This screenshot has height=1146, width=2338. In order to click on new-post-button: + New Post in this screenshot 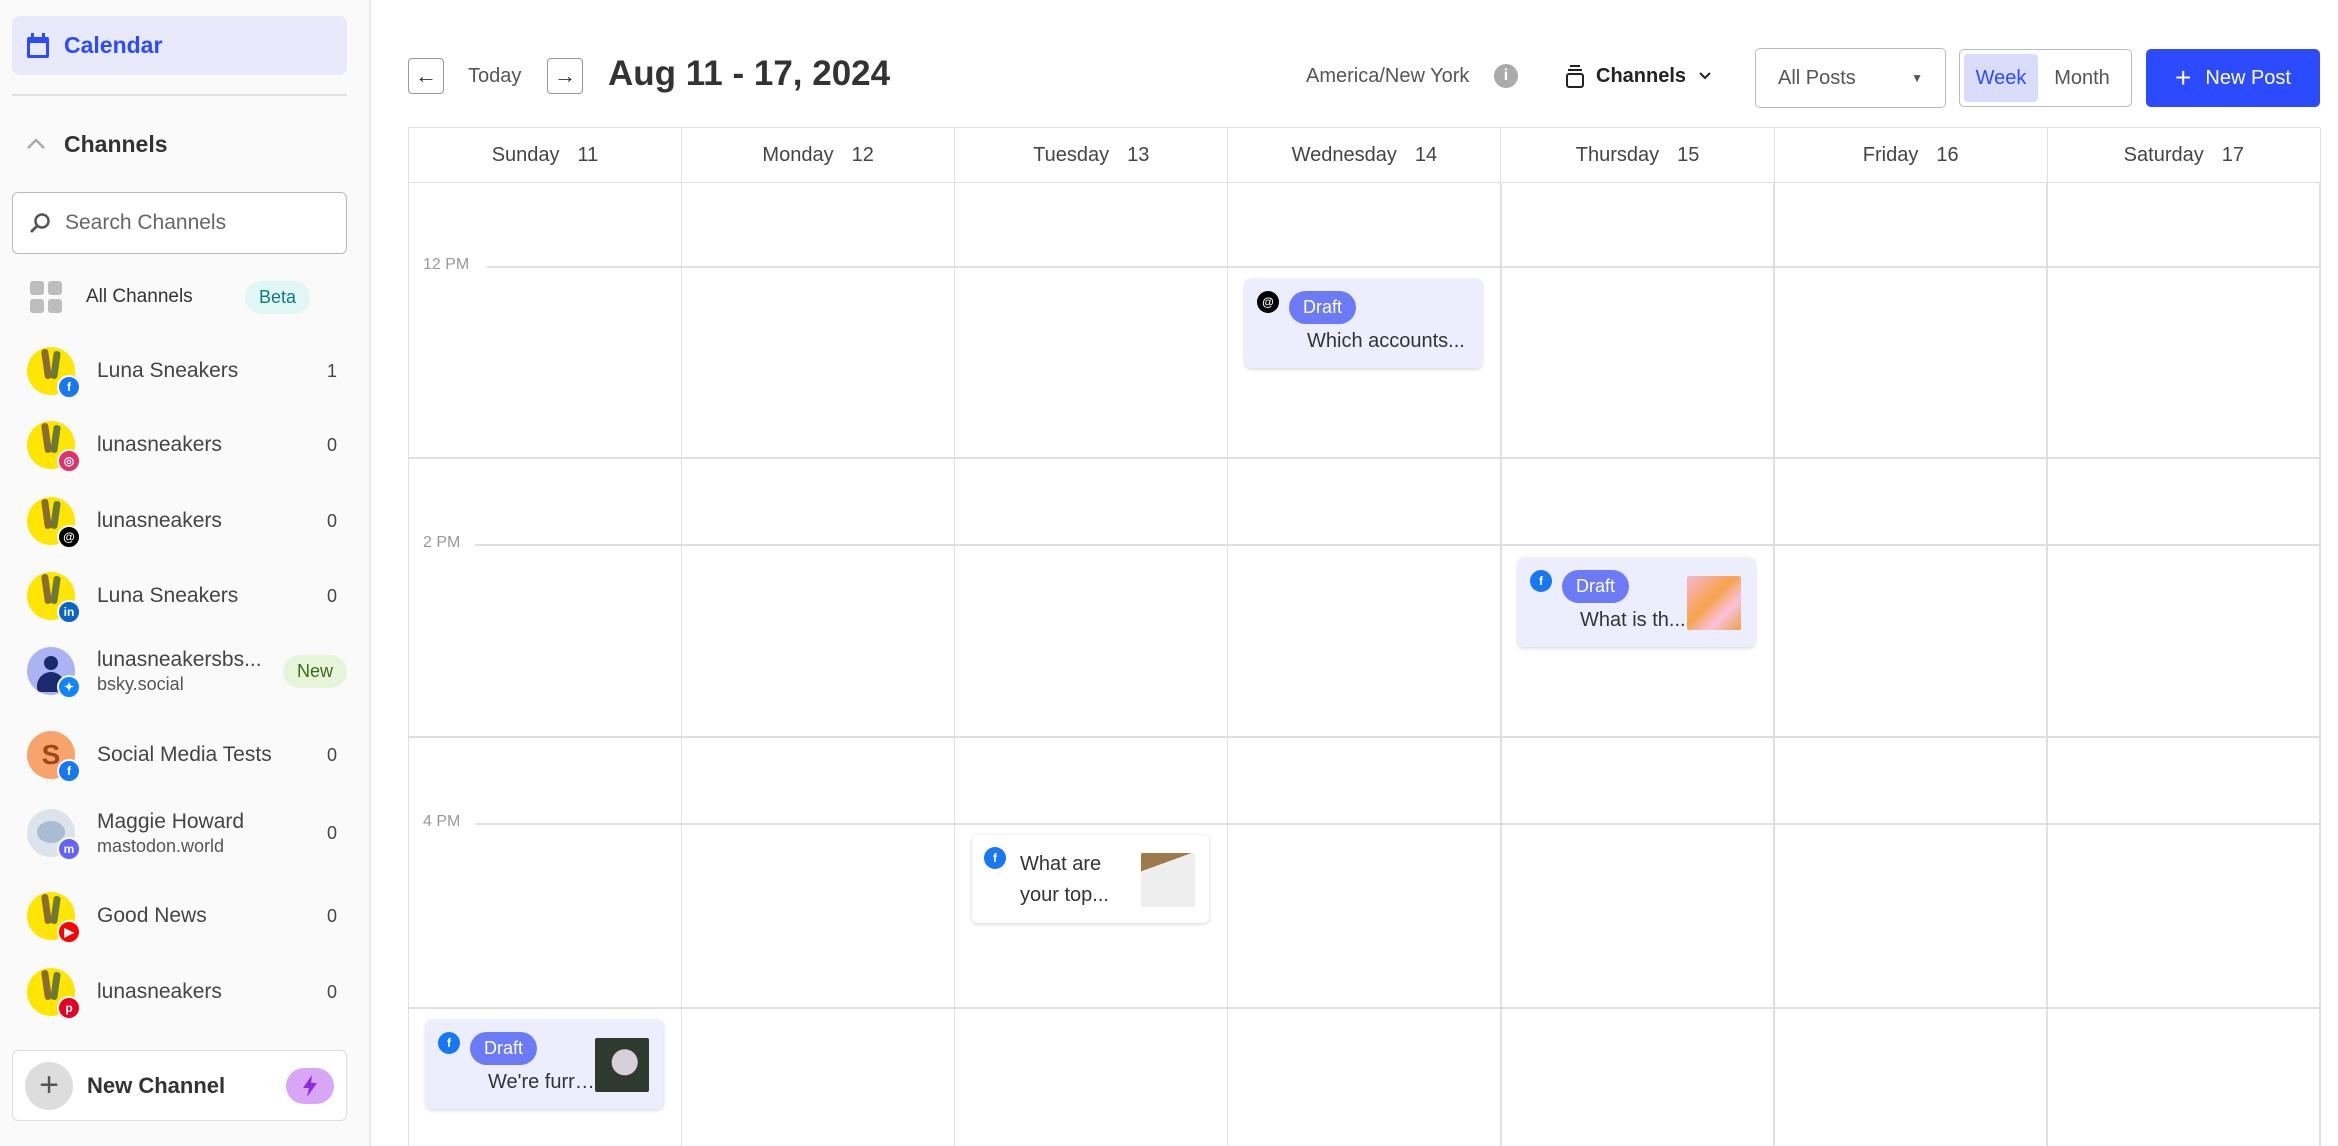, I will do `click(2233, 78)`.